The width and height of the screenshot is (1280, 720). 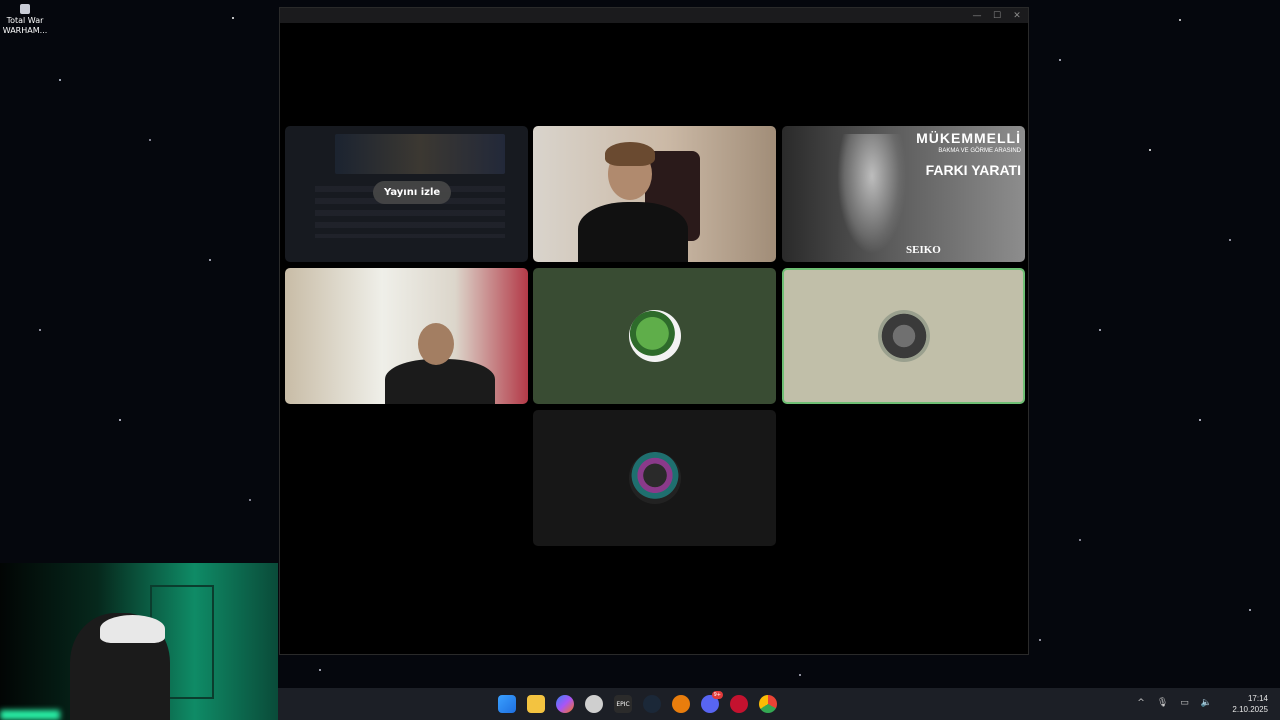 I want to click on participant-avatar-tile-speaking, so click(x=903, y=336).